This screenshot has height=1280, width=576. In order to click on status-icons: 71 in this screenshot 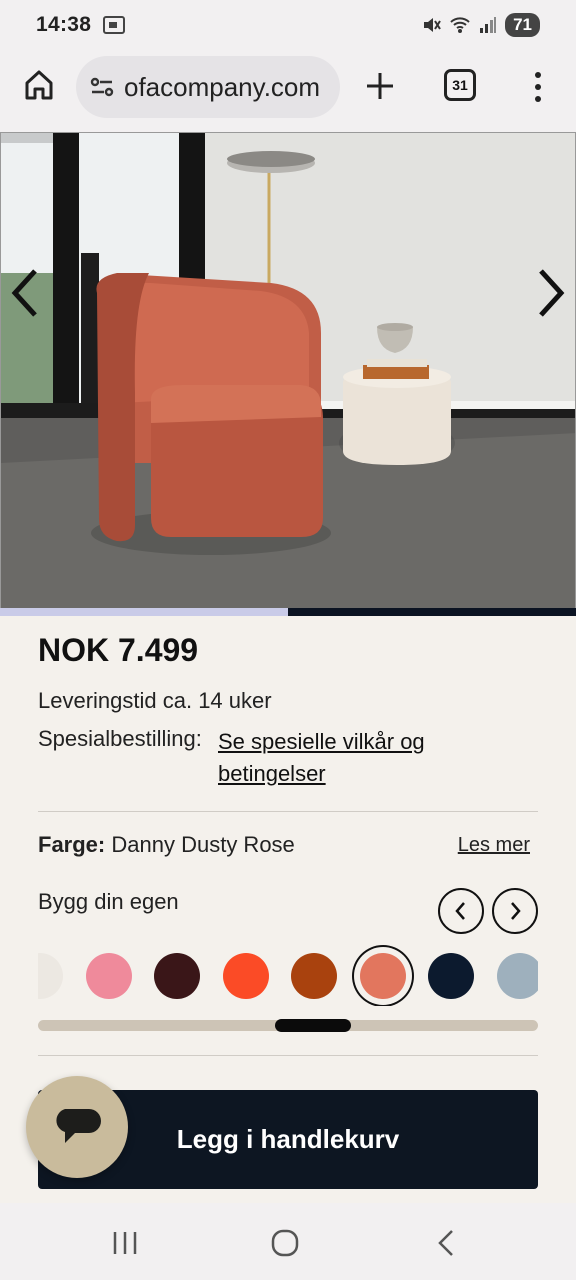, I will do `click(480, 25)`.